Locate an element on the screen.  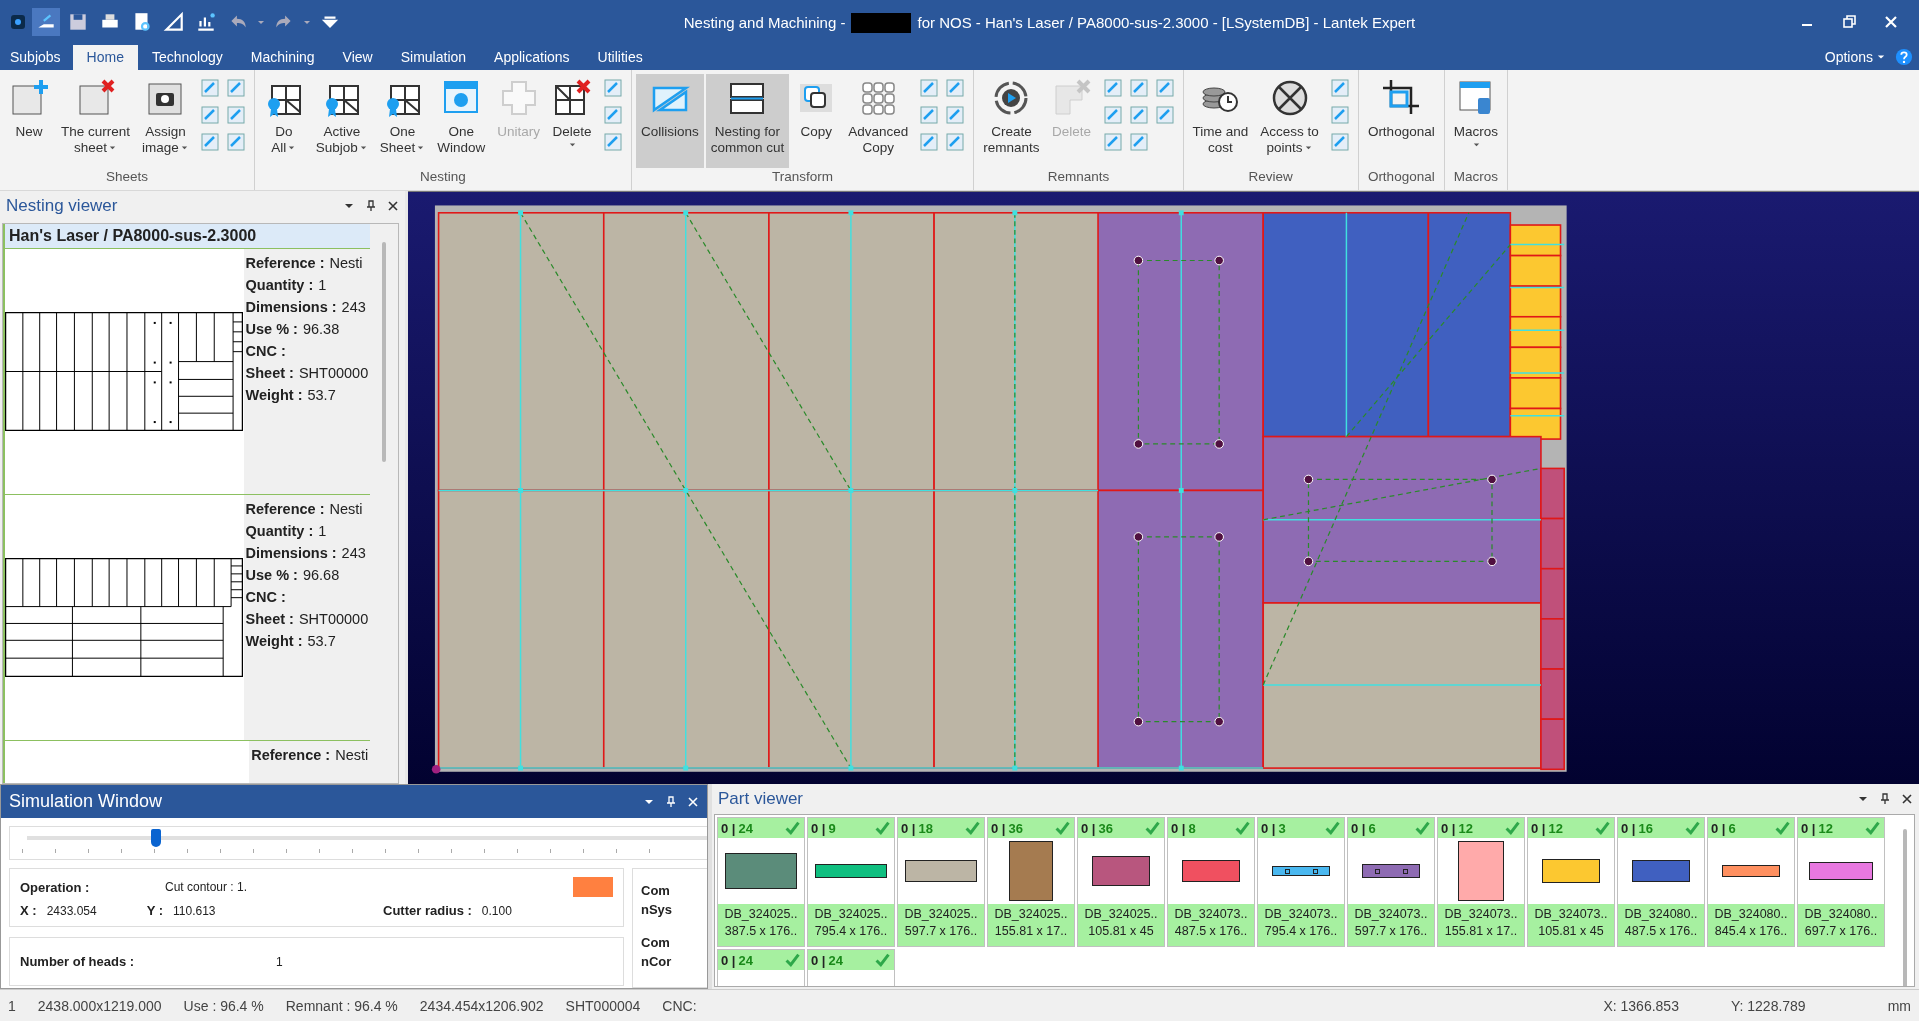
ribbon-button: One Sheet is located at coordinates (402, 120).